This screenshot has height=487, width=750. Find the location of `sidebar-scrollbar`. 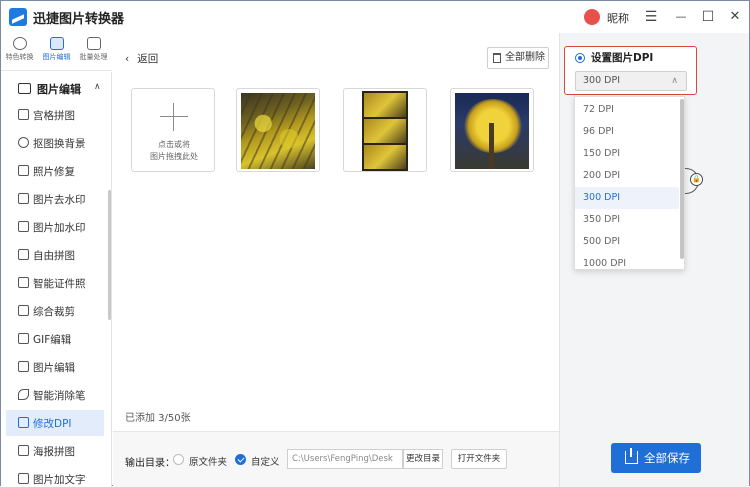

sidebar-scrollbar is located at coordinates (109, 255).